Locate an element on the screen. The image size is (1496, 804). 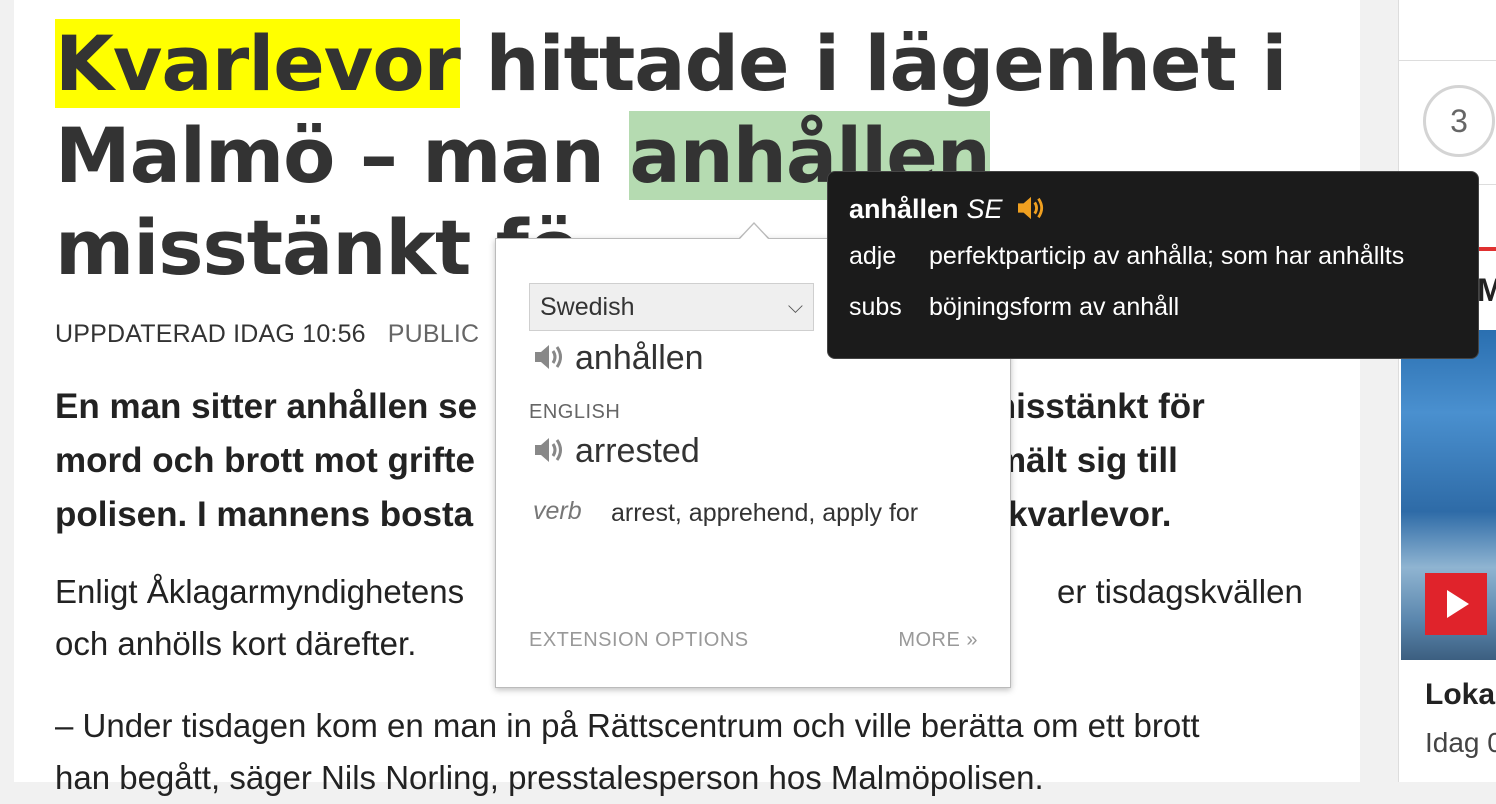
definitions: arrest, apprehend, apply for is located at coordinates (765, 513).